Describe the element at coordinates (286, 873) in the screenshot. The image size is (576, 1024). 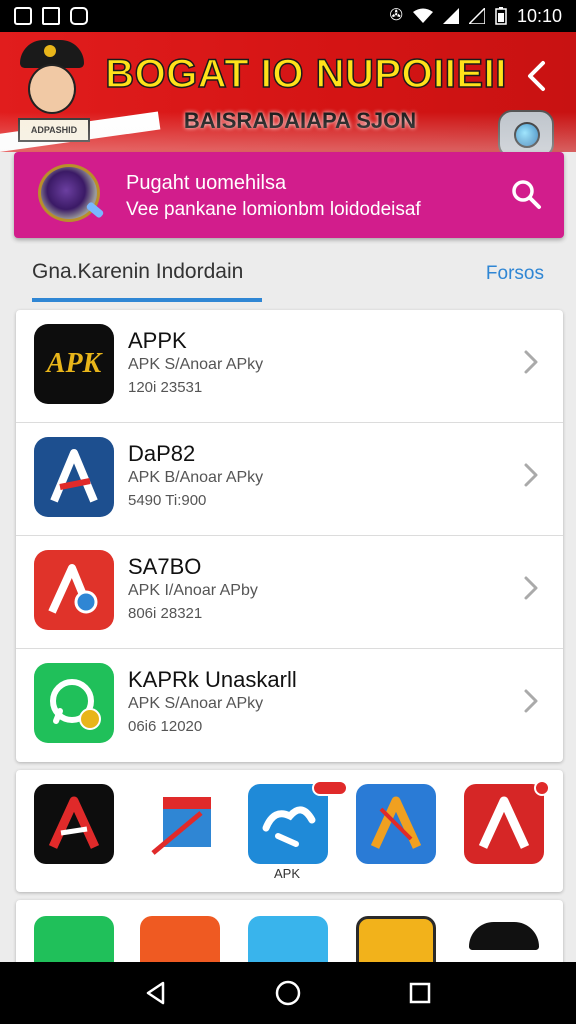
I see `grid-app-label: APK` at that location.